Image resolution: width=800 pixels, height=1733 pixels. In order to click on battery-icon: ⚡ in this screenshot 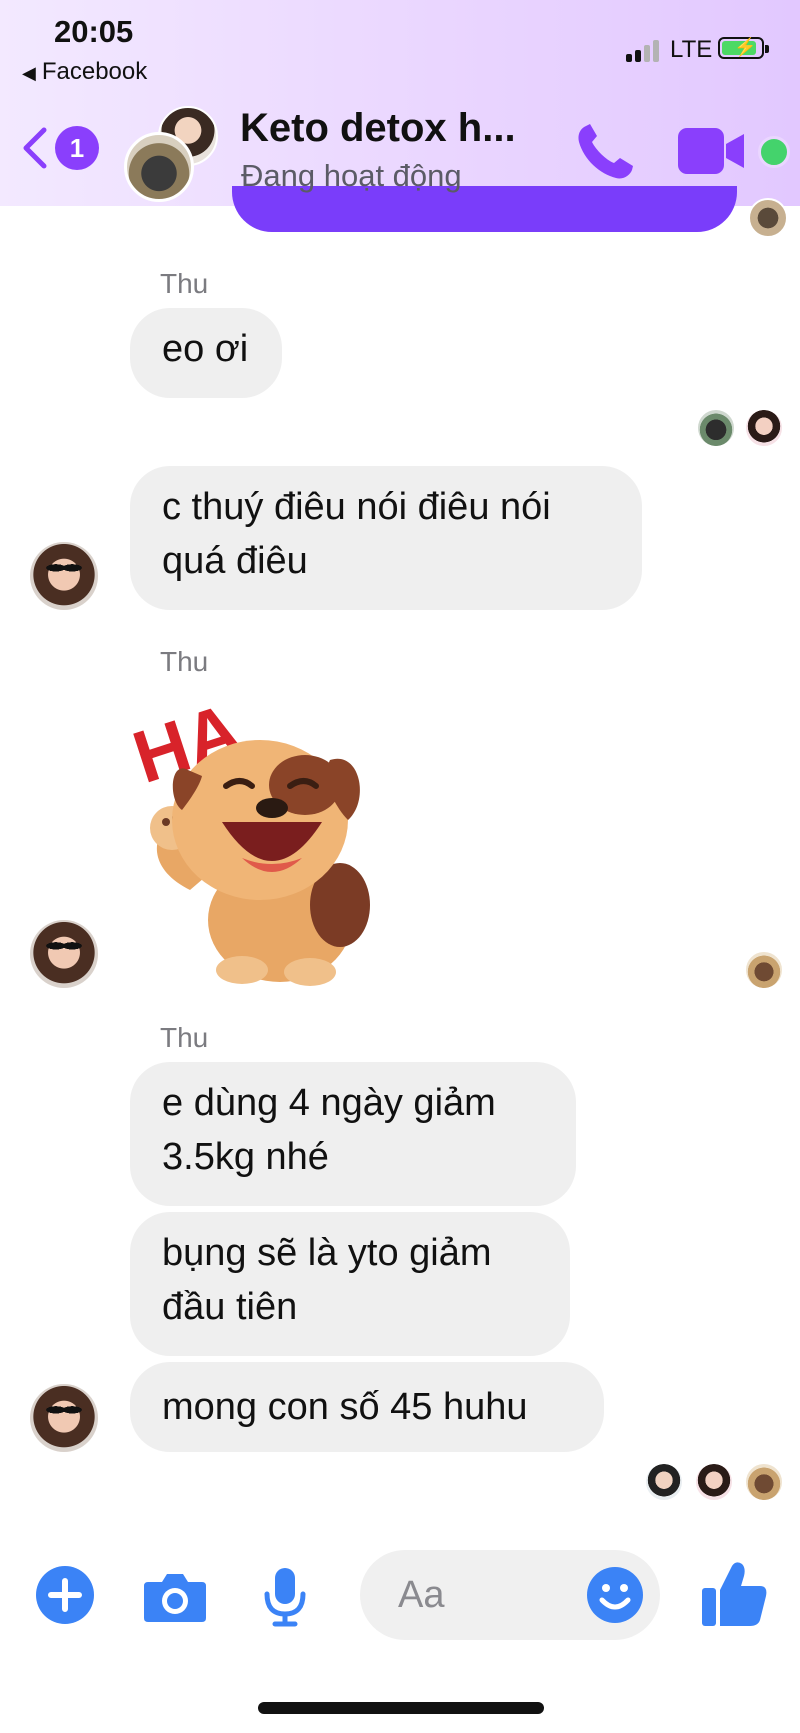, I will do `click(743, 48)`.